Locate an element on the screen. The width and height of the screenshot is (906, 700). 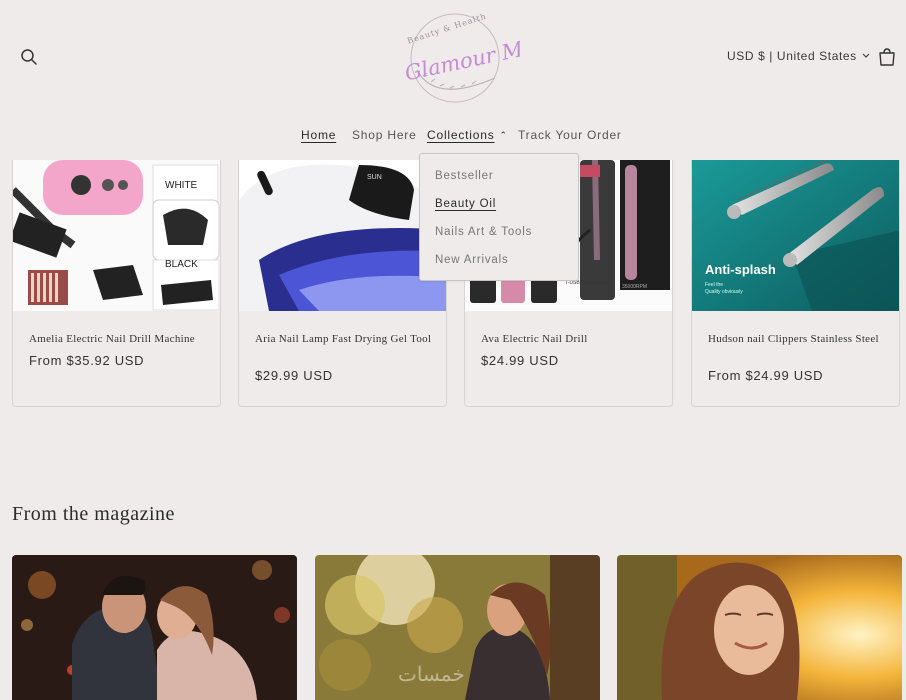
nav-collections: Collections ⌃ is located at coordinates (467, 135).